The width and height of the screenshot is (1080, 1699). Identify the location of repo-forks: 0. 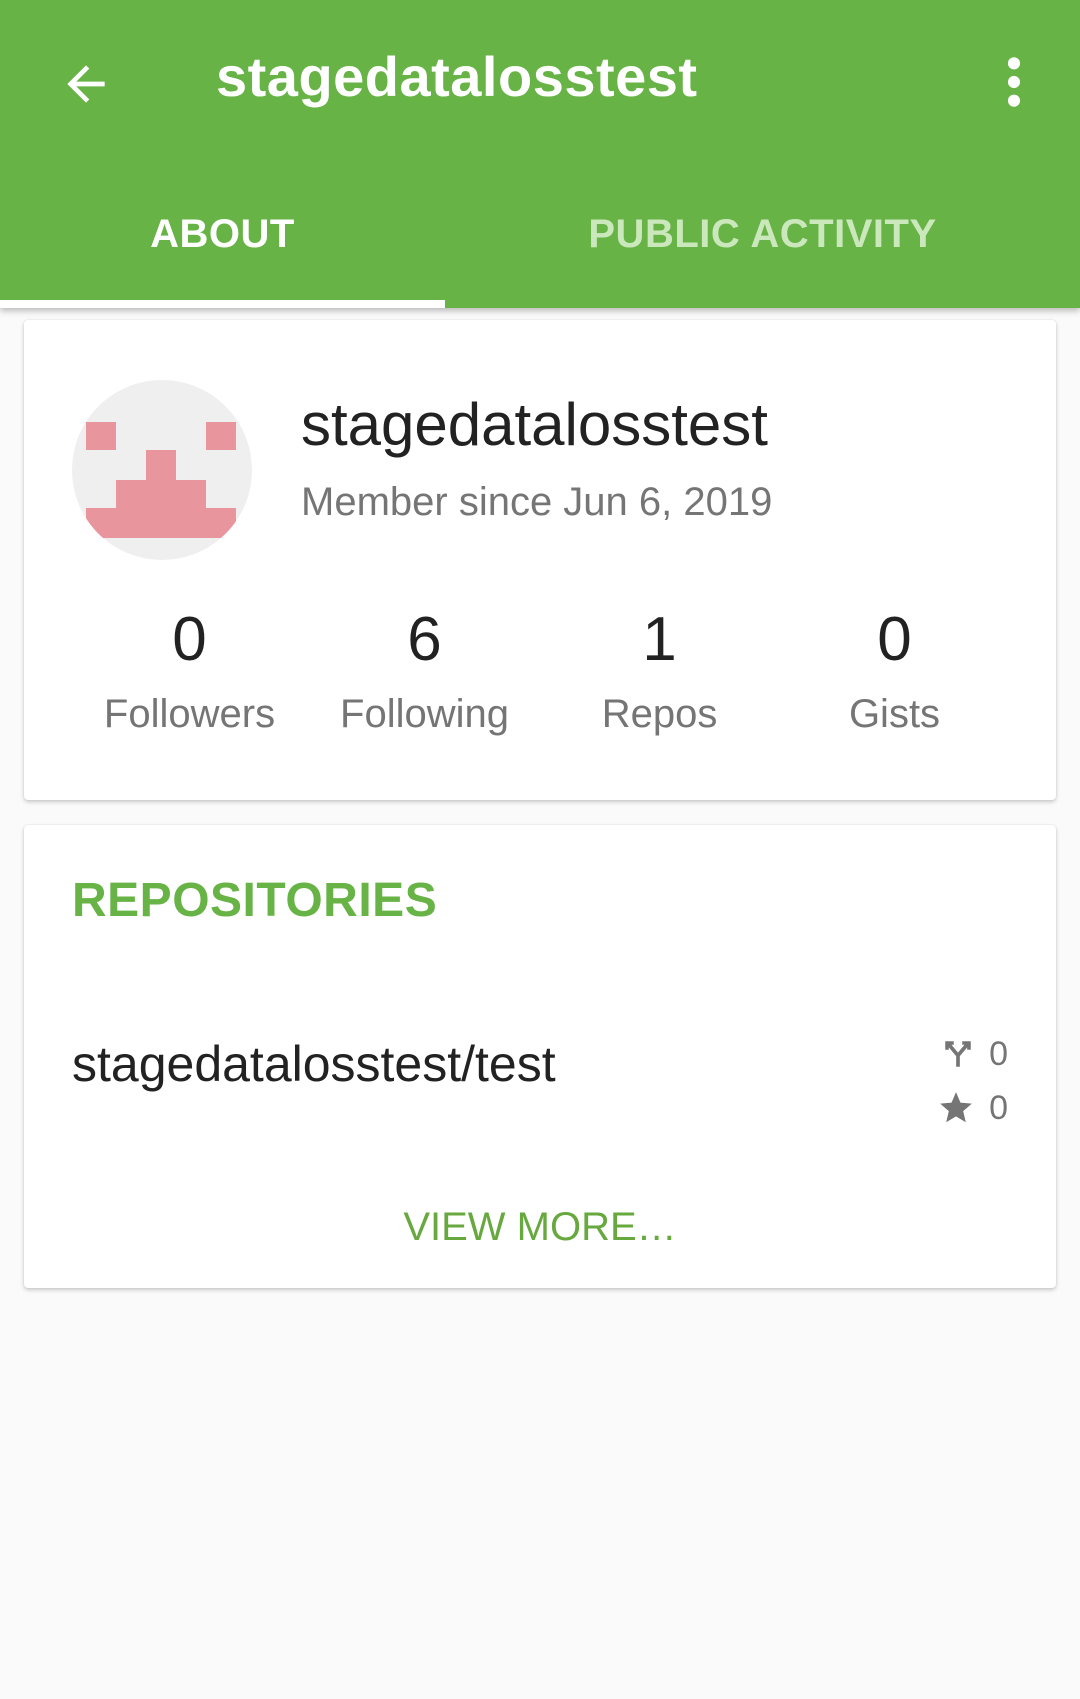
(963, 1054).